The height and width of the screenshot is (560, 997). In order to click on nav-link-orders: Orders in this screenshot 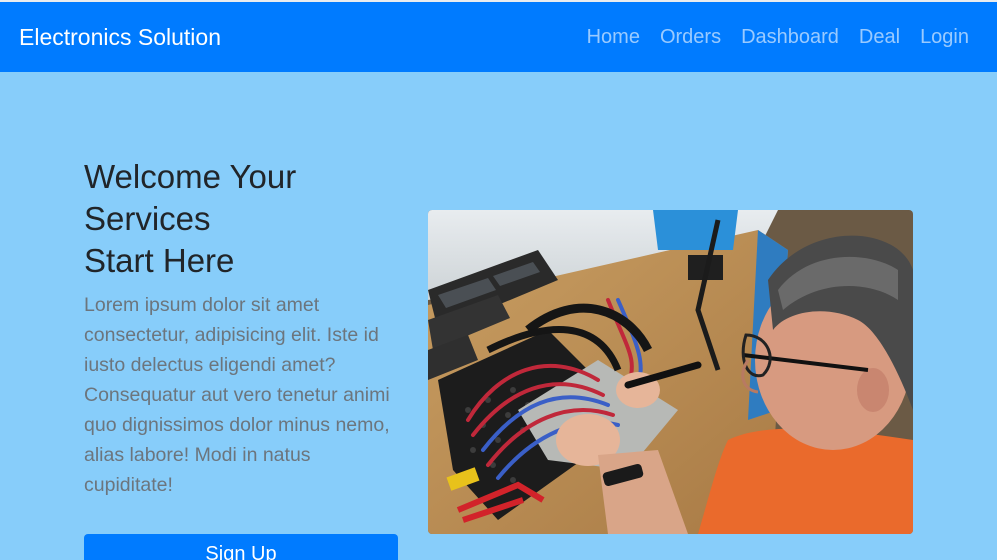, I will do `click(690, 37)`.